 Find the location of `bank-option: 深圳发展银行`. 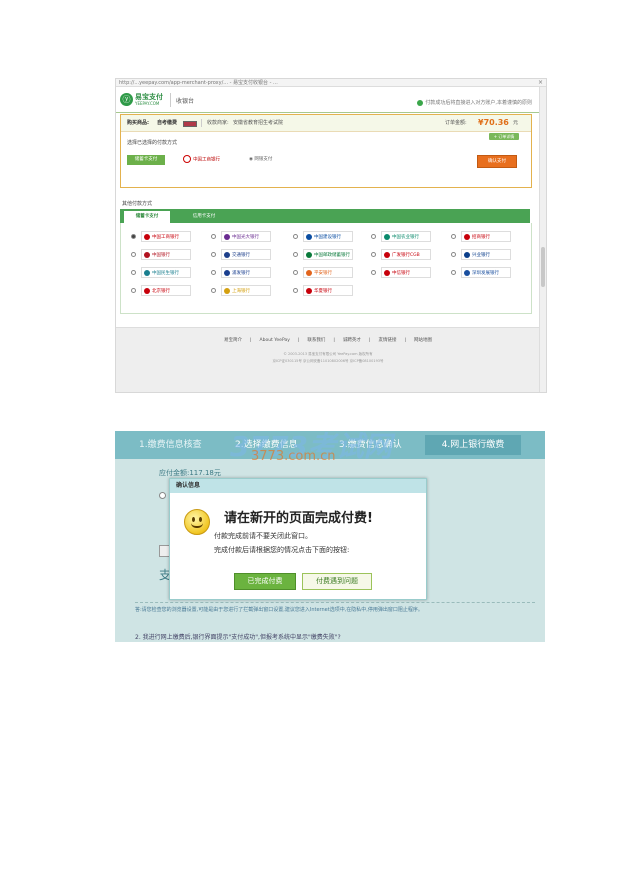

bank-option: 深圳发展银行 is located at coordinates (490, 273).